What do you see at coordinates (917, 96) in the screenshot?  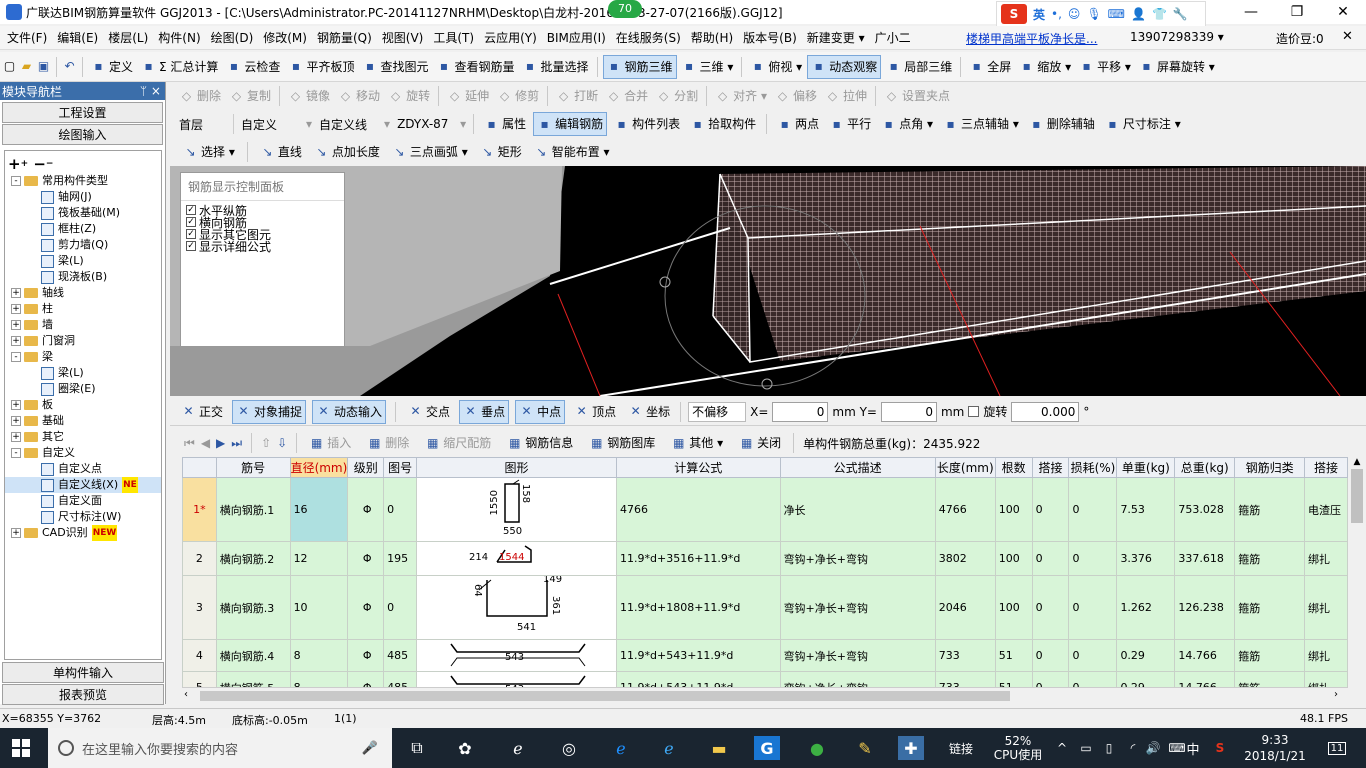 I see `toolbar2-item-13: ◇ 设置夹点` at bounding box center [917, 96].